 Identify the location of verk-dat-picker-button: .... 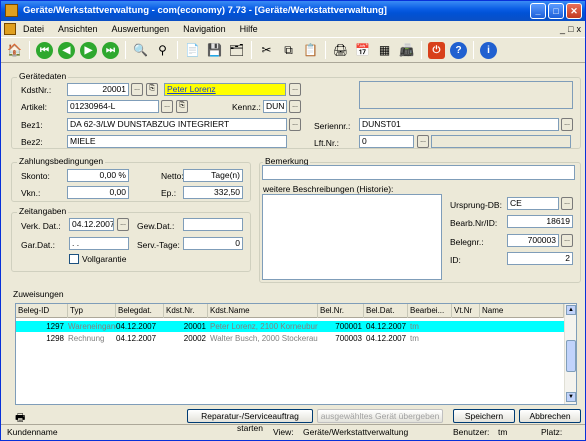
(123, 224).